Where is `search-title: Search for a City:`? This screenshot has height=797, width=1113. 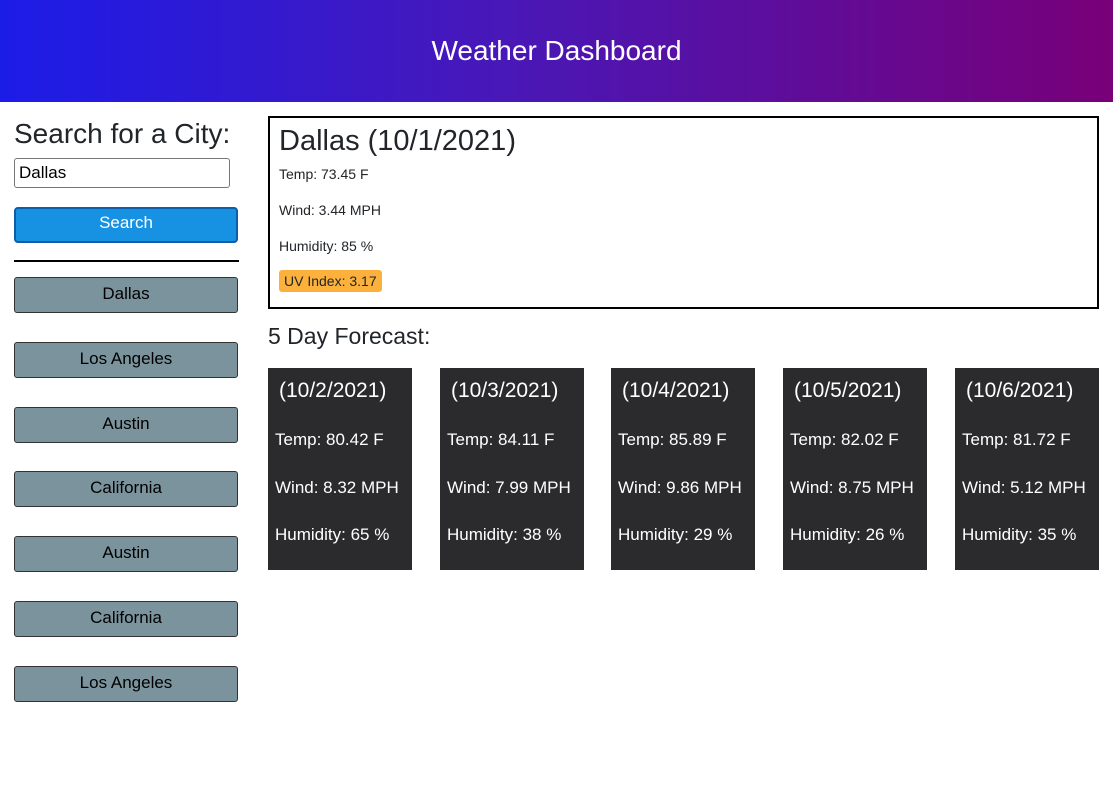 search-title: Search for a City: is located at coordinates (122, 133).